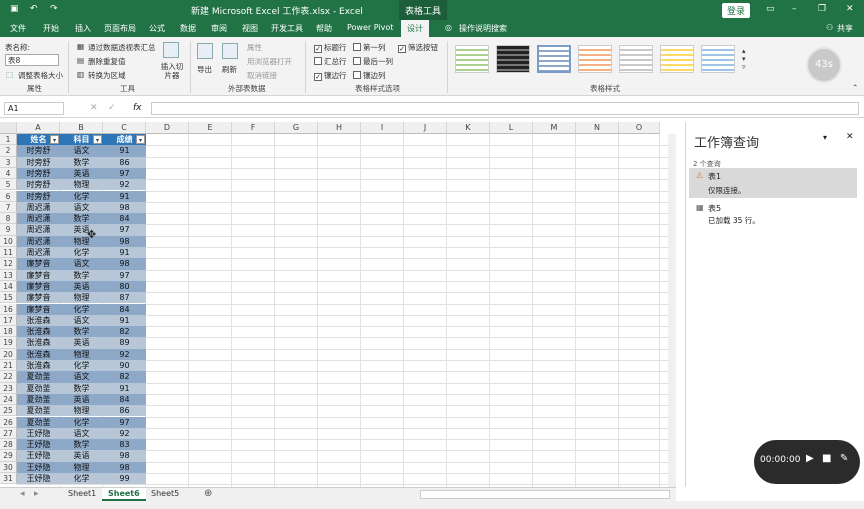 The image size is (864, 509). Describe the element at coordinates (107, 75) in the screenshot. I see `convert-range-button: 转换为区域` at that location.